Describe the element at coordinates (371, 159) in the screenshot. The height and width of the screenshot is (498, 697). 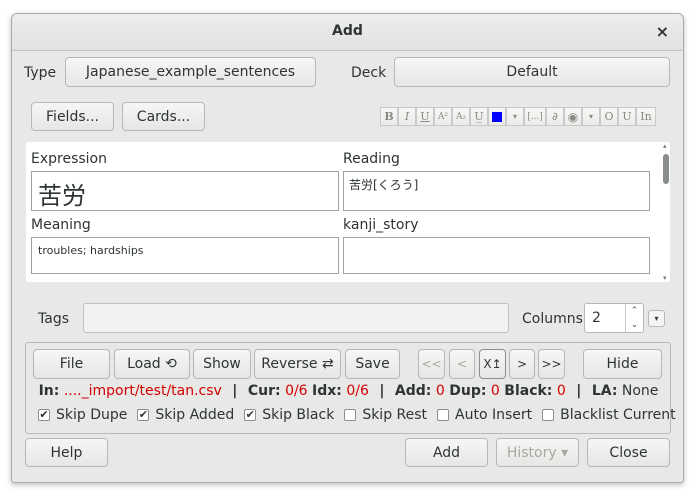
I see `field-label-reading: Reading` at that location.